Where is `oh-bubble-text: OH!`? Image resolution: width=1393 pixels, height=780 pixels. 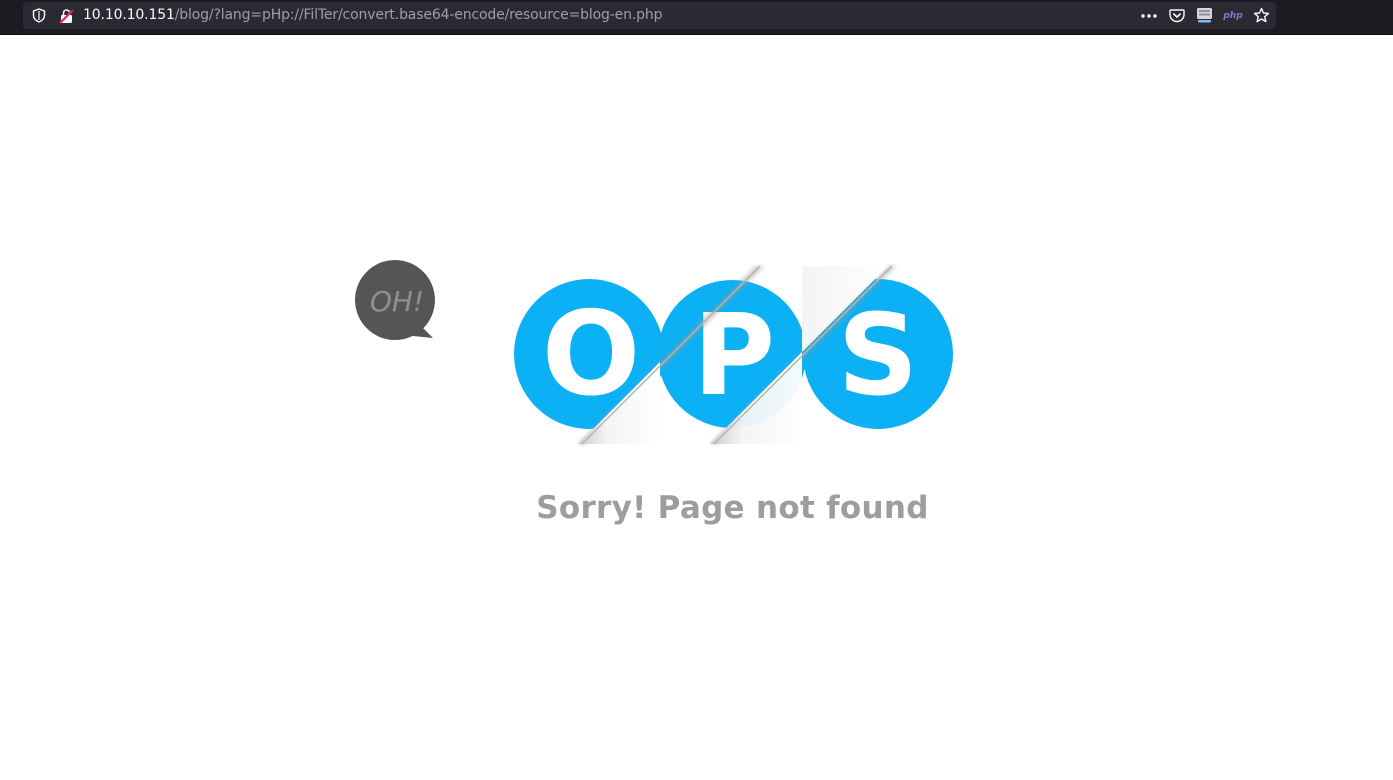
oh-bubble-text: OH! is located at coordinates (397, 301).